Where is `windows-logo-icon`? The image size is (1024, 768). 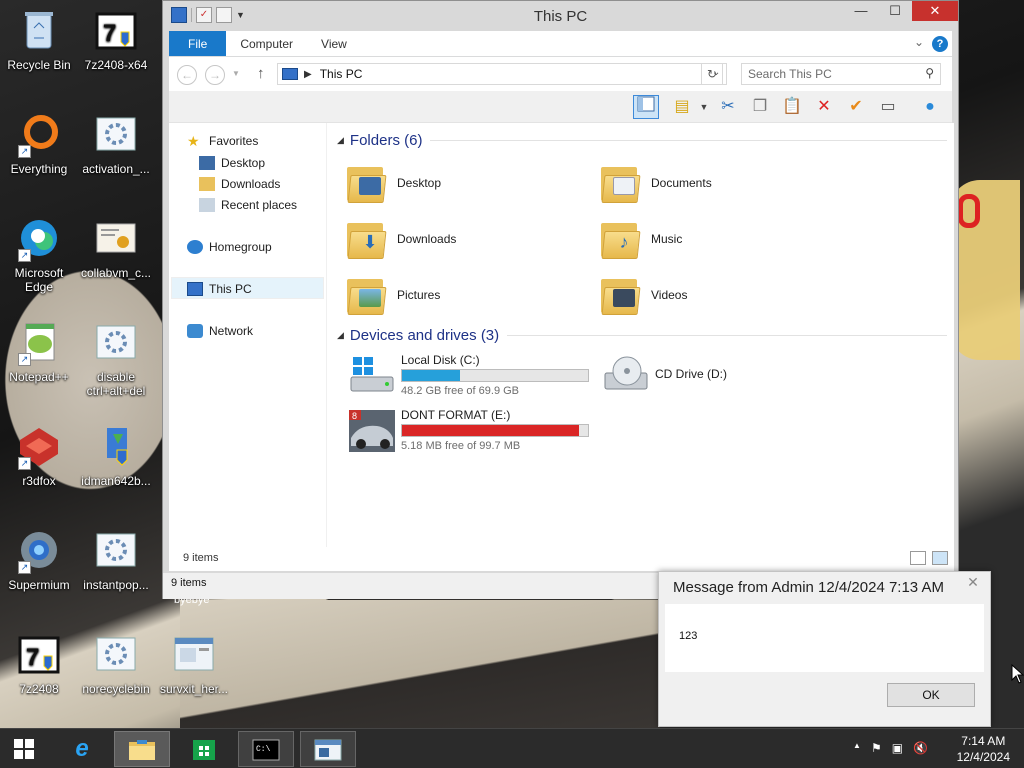 windows-logo-icon is located at coordinates (24, 749).